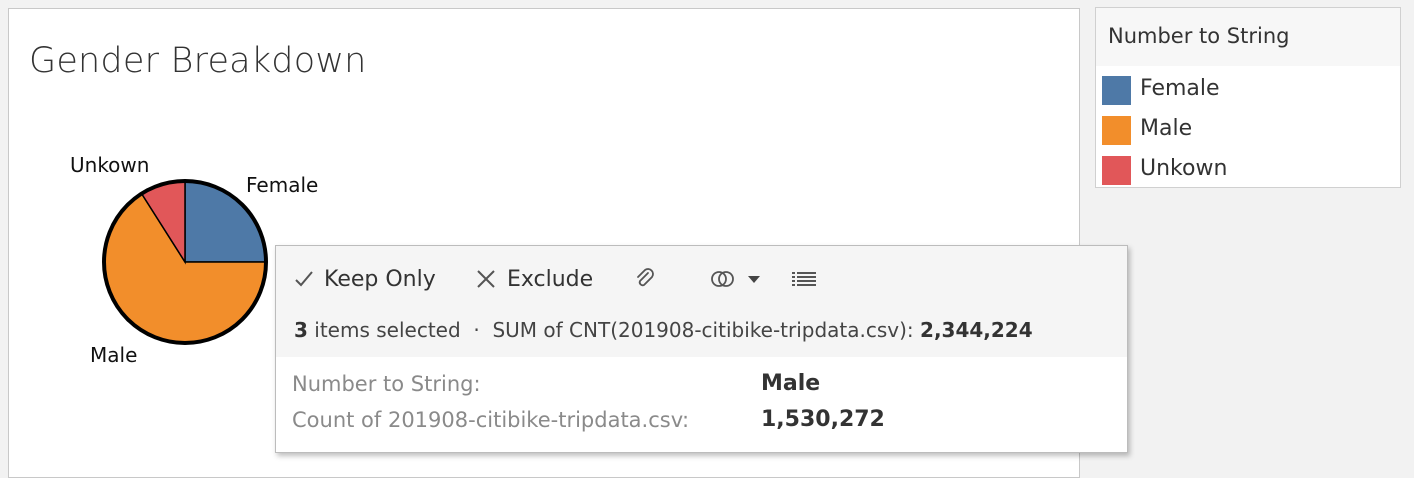 This screenshot has height=478, width=1414. What do you see at coordinates (1116, 170) in the screenshot?
I see `legend-swatch-unkown` at bounding box center [1116, 170].